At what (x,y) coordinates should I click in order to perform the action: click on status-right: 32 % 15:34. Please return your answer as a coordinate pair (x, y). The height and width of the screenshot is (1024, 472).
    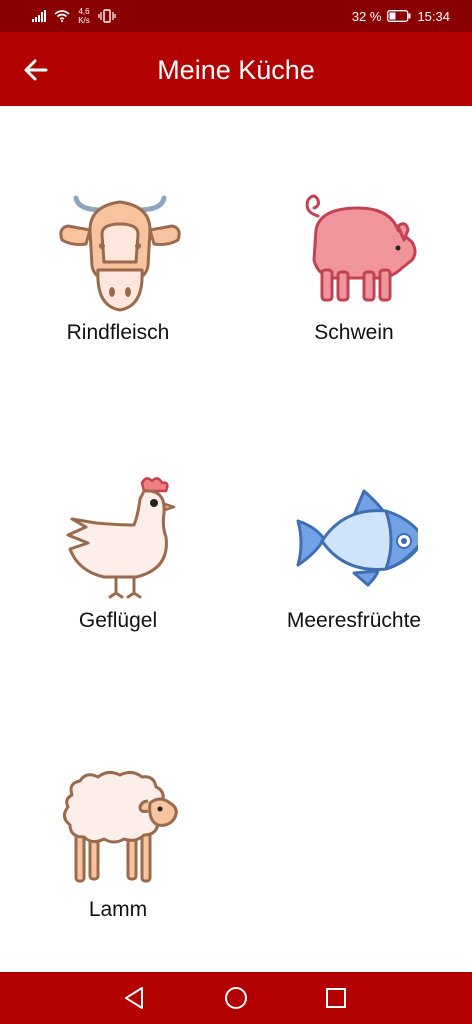
    Looking at the image, I should click on (401, 16).